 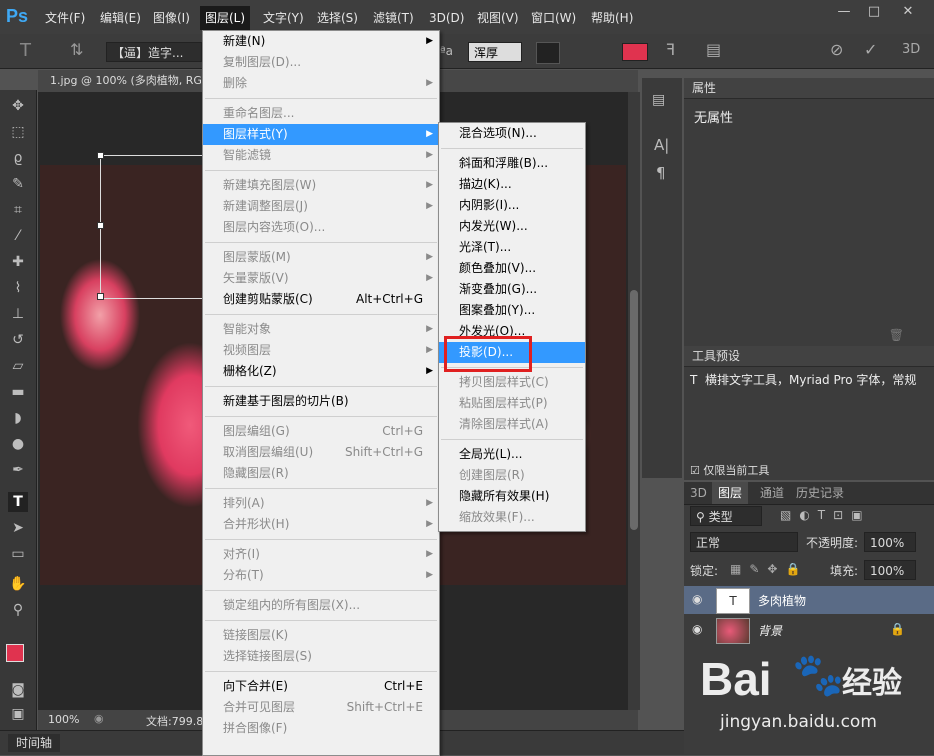 What do you see at coordinates (825, 515) in the screenshot?
I see `layer-filter-icons: ▧◐T⊡▣` at bounding box center [825, 515].